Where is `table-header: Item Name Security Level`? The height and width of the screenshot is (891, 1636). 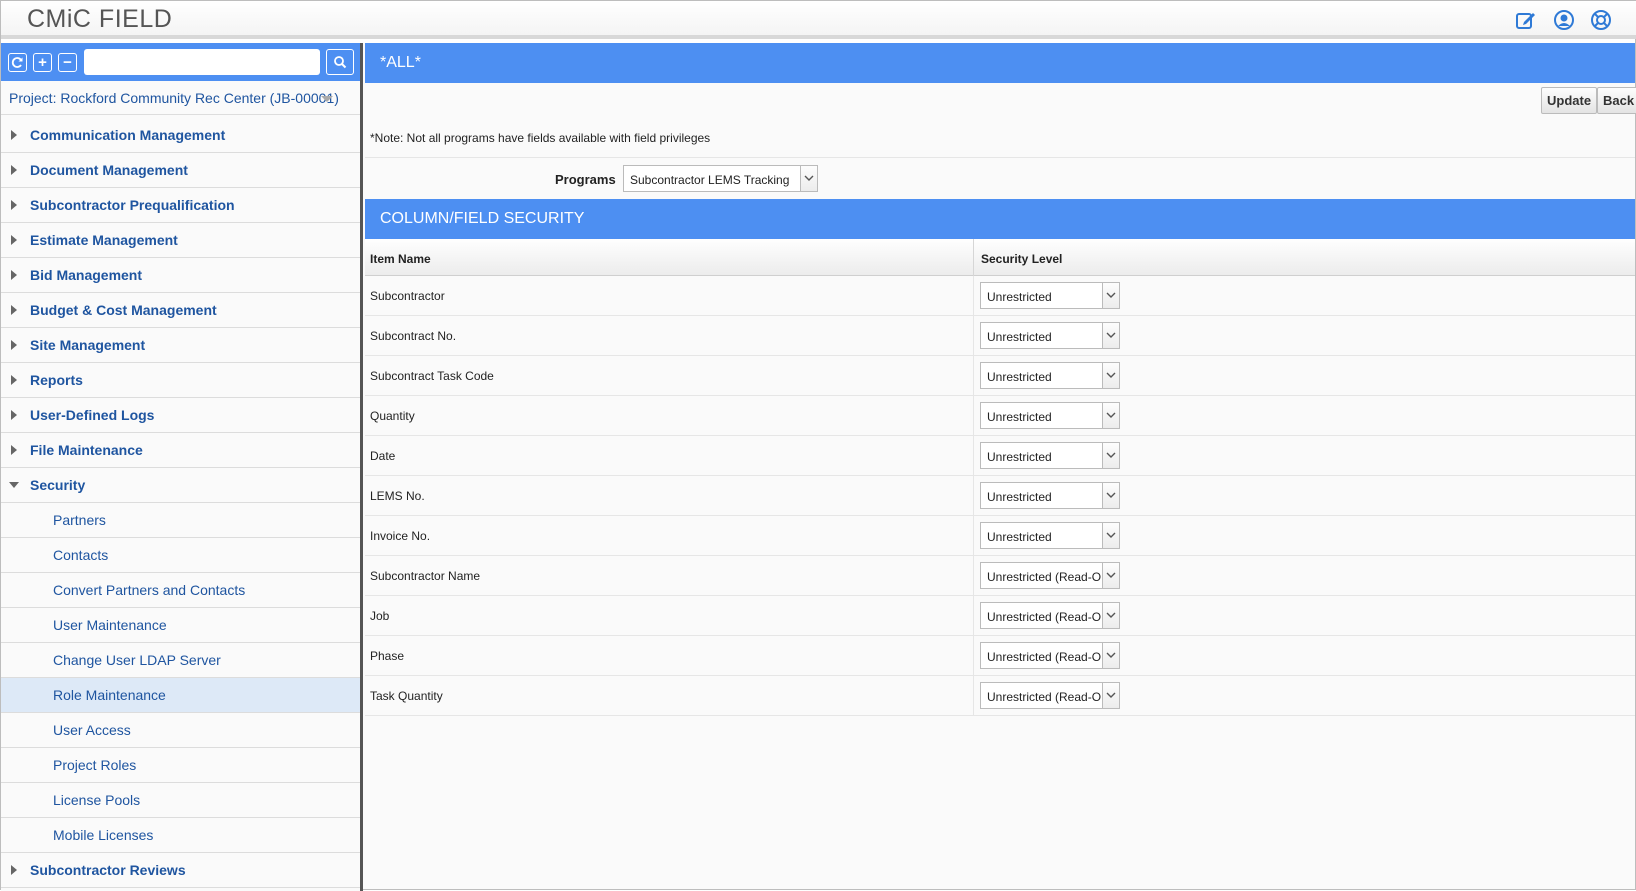
table-header: Item Name Security Level is located at coordinates (1000, 257).